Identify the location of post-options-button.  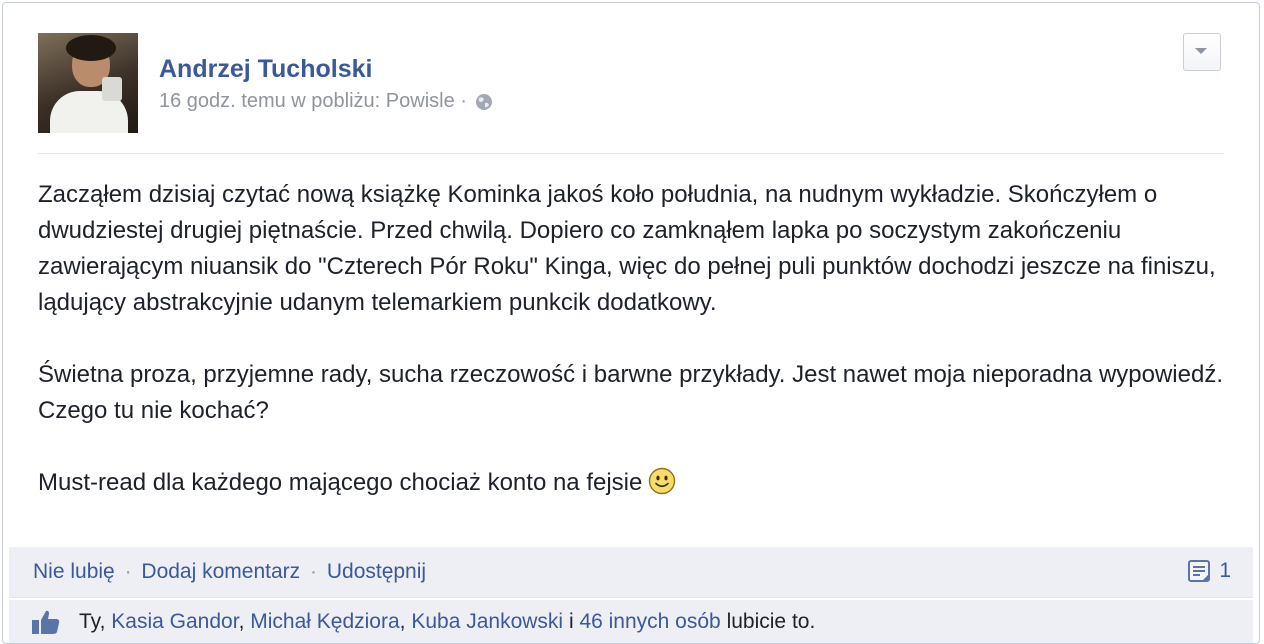
(1202, 52).